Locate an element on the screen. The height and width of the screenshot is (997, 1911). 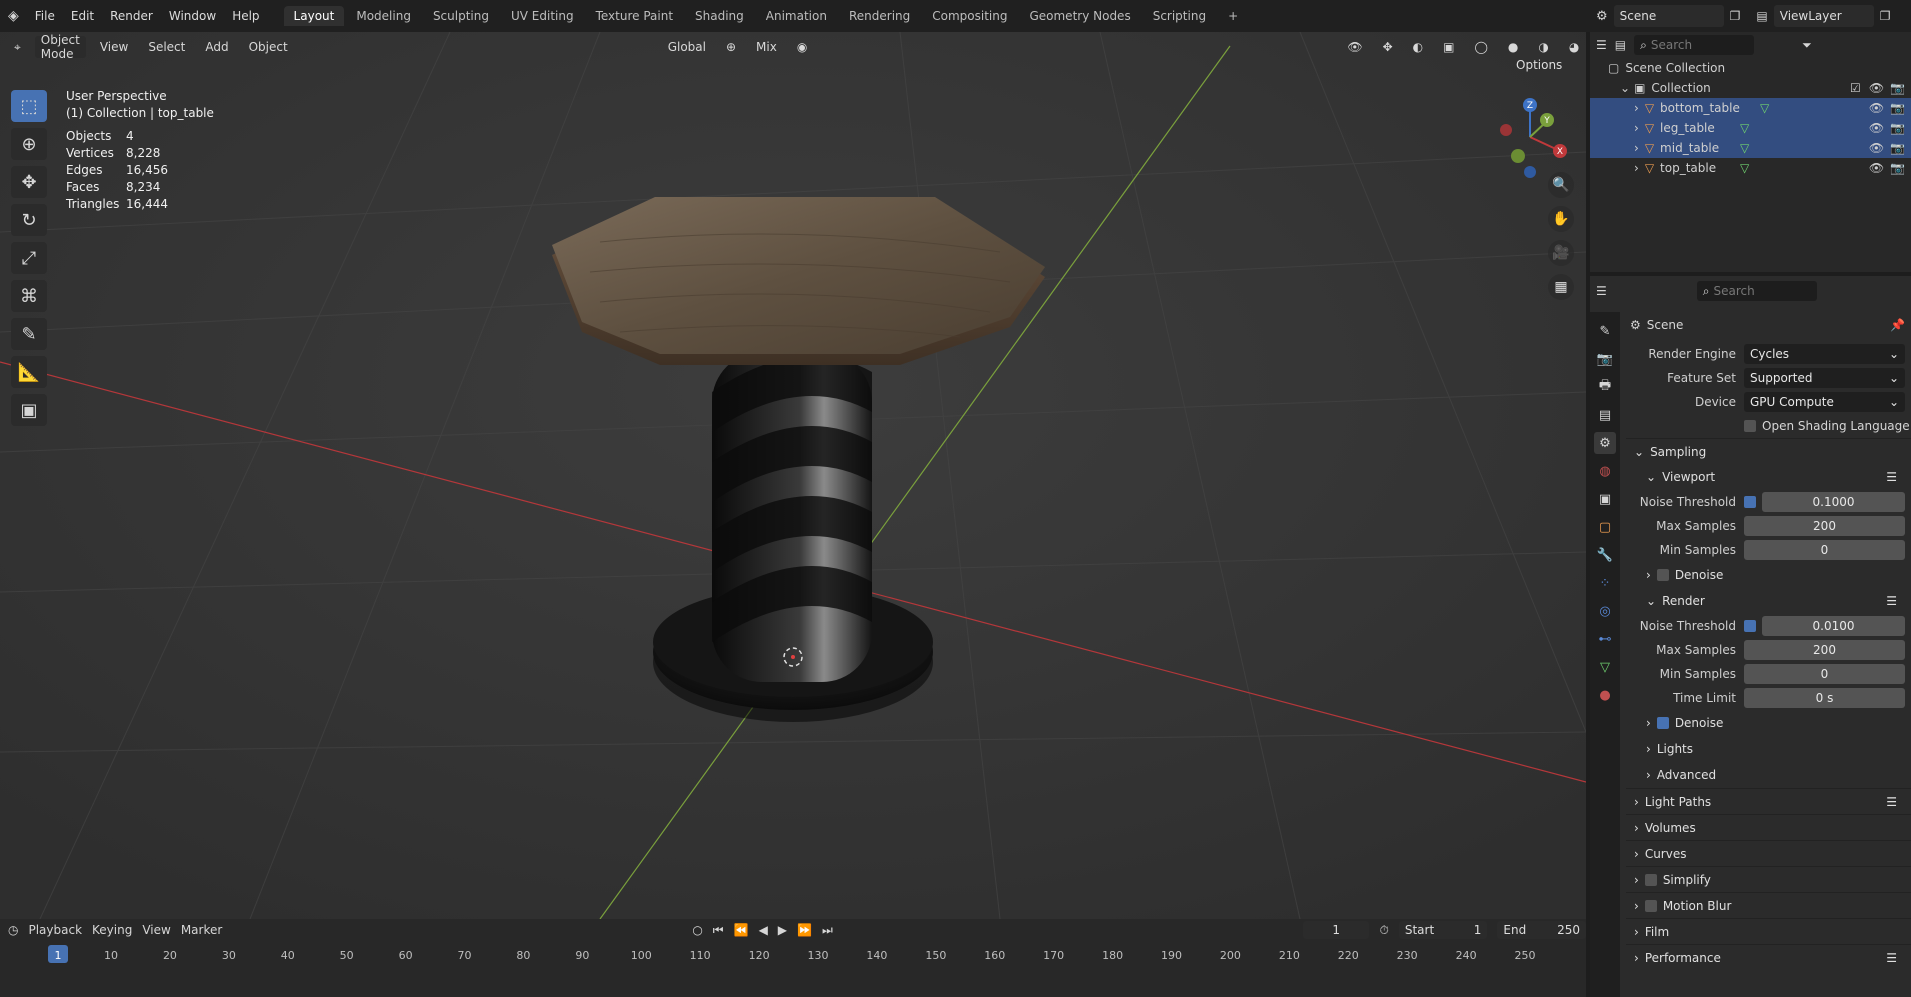
menu-view: View is located at coordinates (114, 47).